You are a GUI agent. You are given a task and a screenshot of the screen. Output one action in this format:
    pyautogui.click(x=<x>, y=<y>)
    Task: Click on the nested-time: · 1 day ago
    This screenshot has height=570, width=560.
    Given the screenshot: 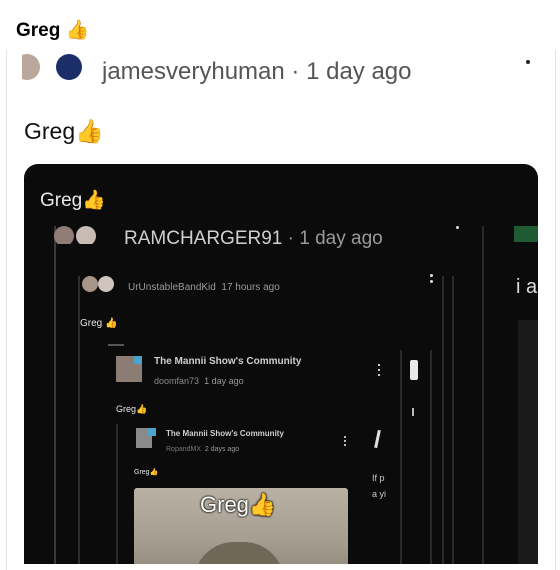 What is the action you would take?
    pyautogui.click(x=335, y=238)
    